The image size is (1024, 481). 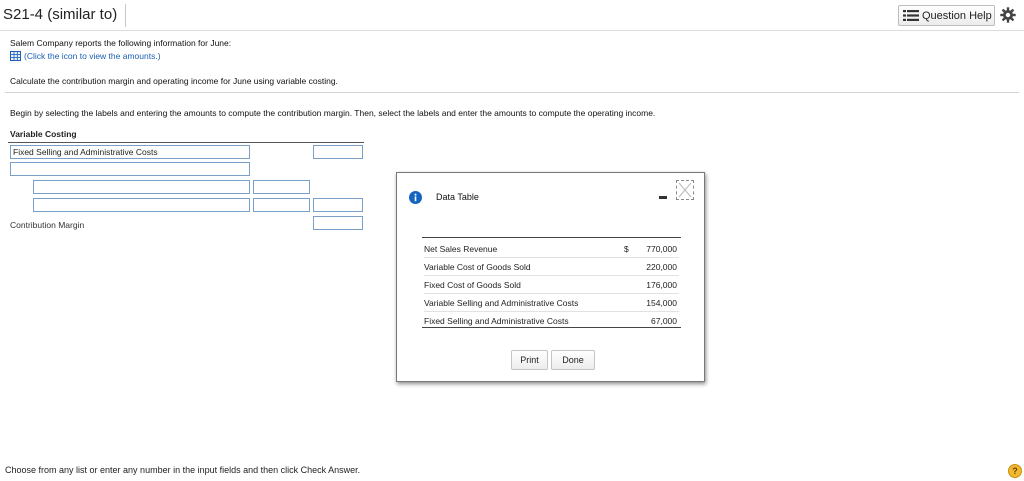 What do you see at coordinates (281, 187) in the screenshot?
I see `row3-amount-input` at bounding box center [281, 187].